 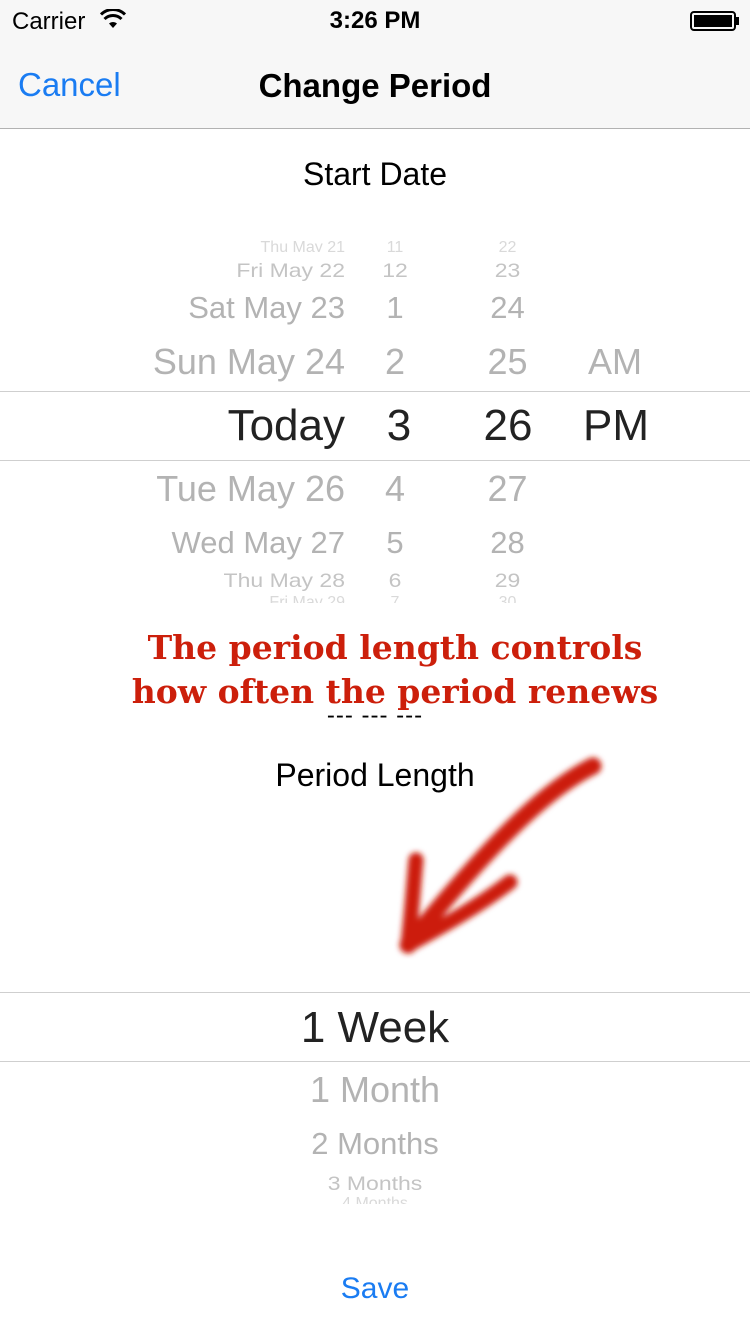 What do you see at coordinates (507, 542) in the screenshot?
I see `picker-minute-option: 28` at bounding box center [507, 542].